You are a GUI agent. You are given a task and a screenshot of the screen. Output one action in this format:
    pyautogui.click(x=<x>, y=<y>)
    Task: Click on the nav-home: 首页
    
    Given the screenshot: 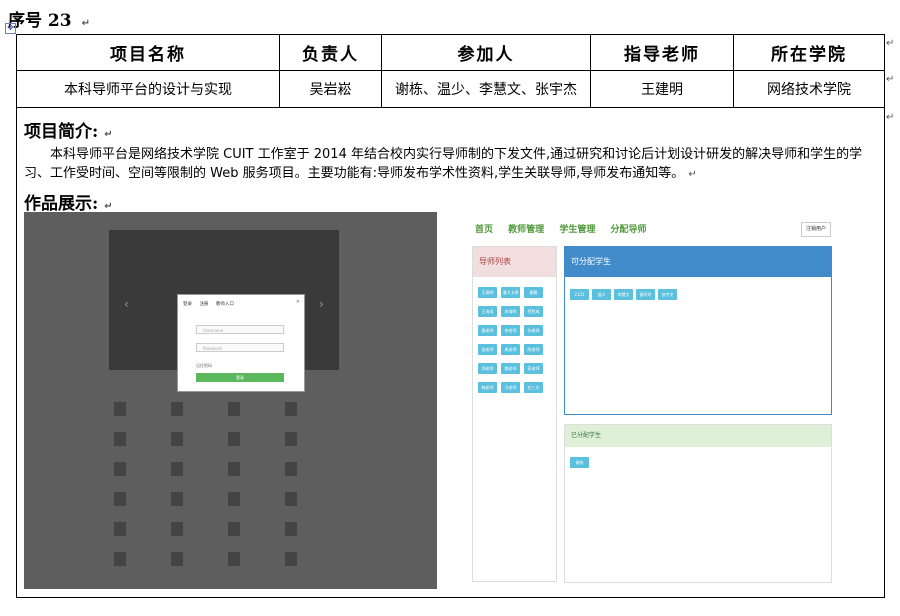 What is the action you would take?
    pyautogui.click(x=484, y=230)
    